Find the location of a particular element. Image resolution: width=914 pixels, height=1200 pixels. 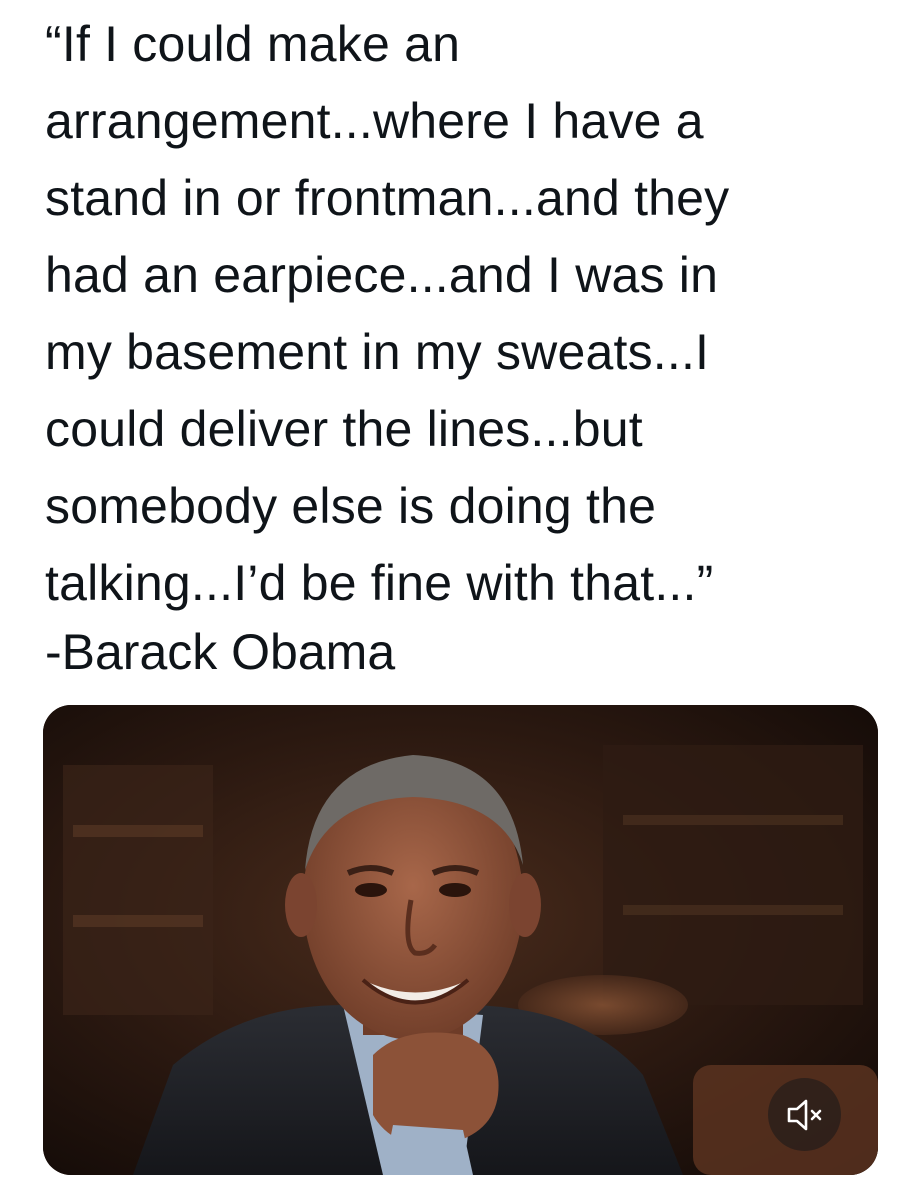

quote-line: somebody else is doing the is located at coordinates (351, 506).